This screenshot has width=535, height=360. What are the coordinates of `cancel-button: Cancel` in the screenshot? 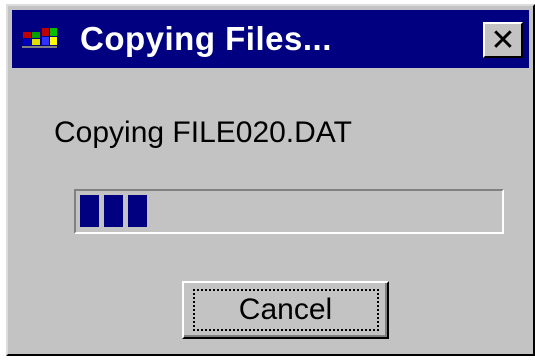 It's located at (285, 310).